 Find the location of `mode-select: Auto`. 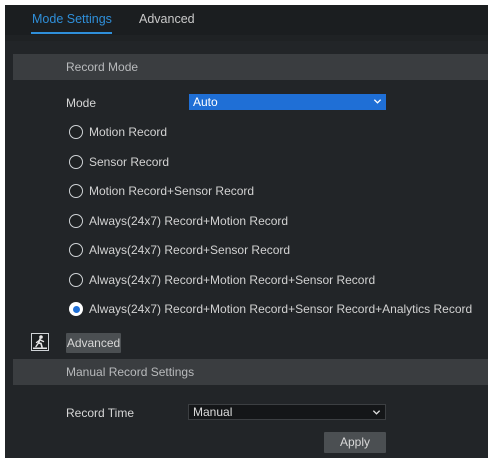

mode-select: Auto is located at coordinates (287, 102).